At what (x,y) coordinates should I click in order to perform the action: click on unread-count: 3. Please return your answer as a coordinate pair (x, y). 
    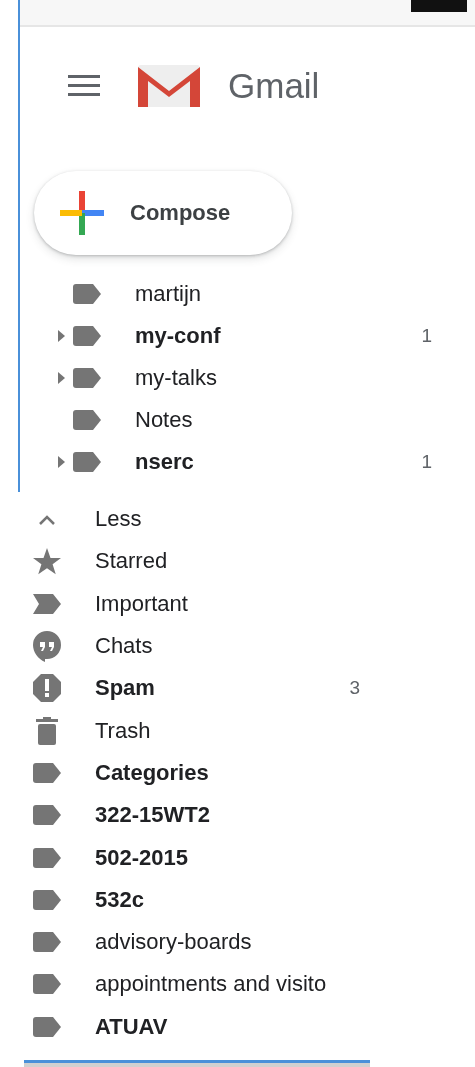
    Looking at the image, I should click on (354, 688).